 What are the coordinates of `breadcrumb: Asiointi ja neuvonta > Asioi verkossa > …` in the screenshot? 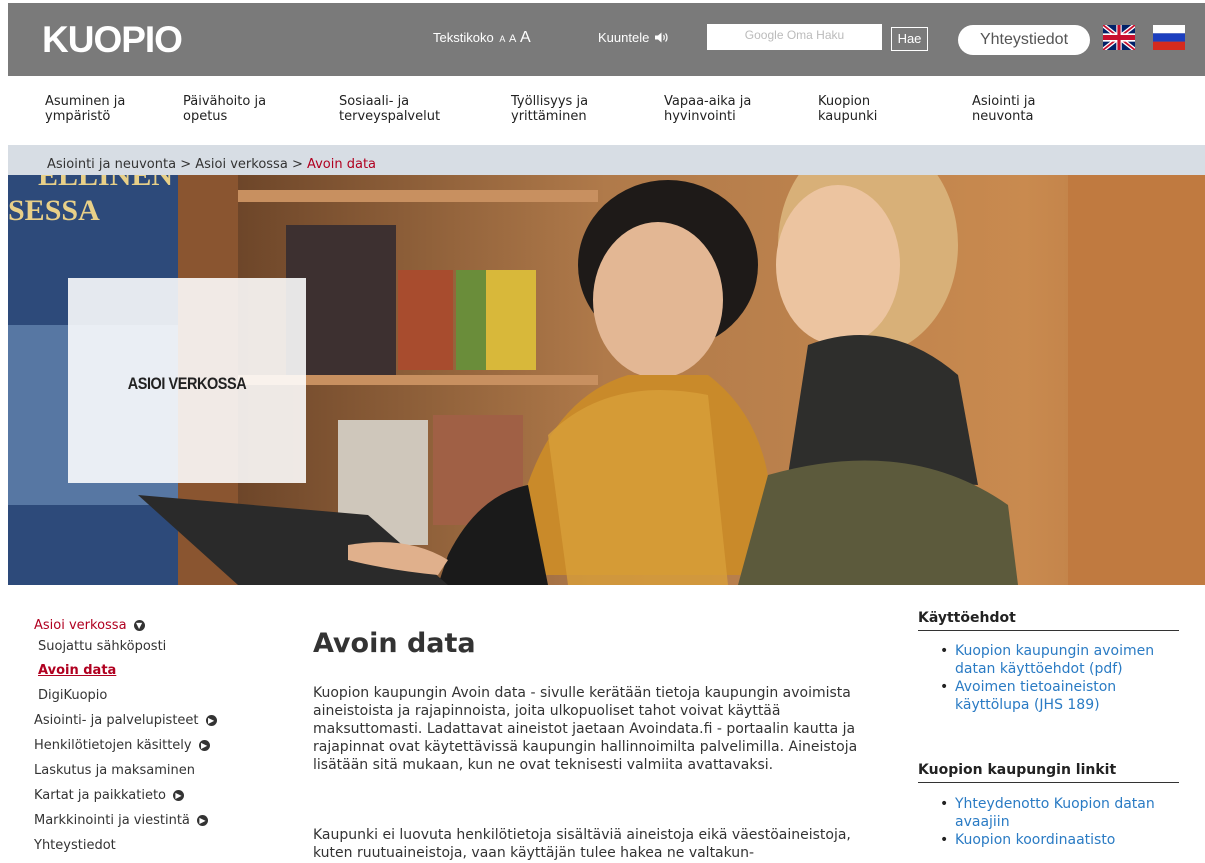 It's located at (606, 160).